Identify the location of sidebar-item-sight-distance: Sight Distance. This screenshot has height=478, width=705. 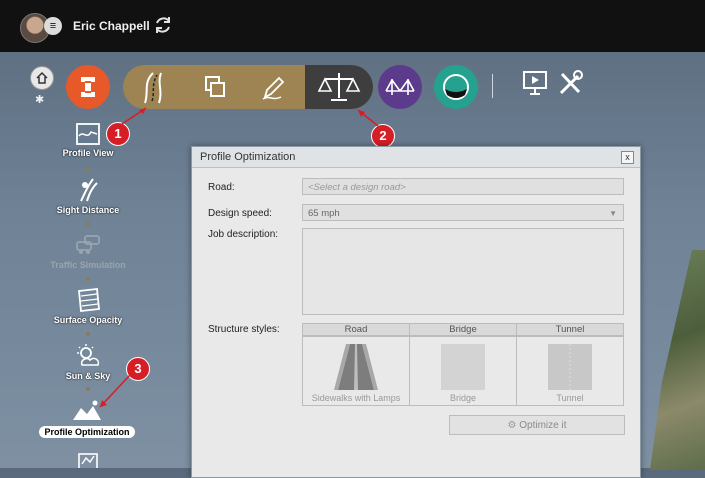
(88, 196).